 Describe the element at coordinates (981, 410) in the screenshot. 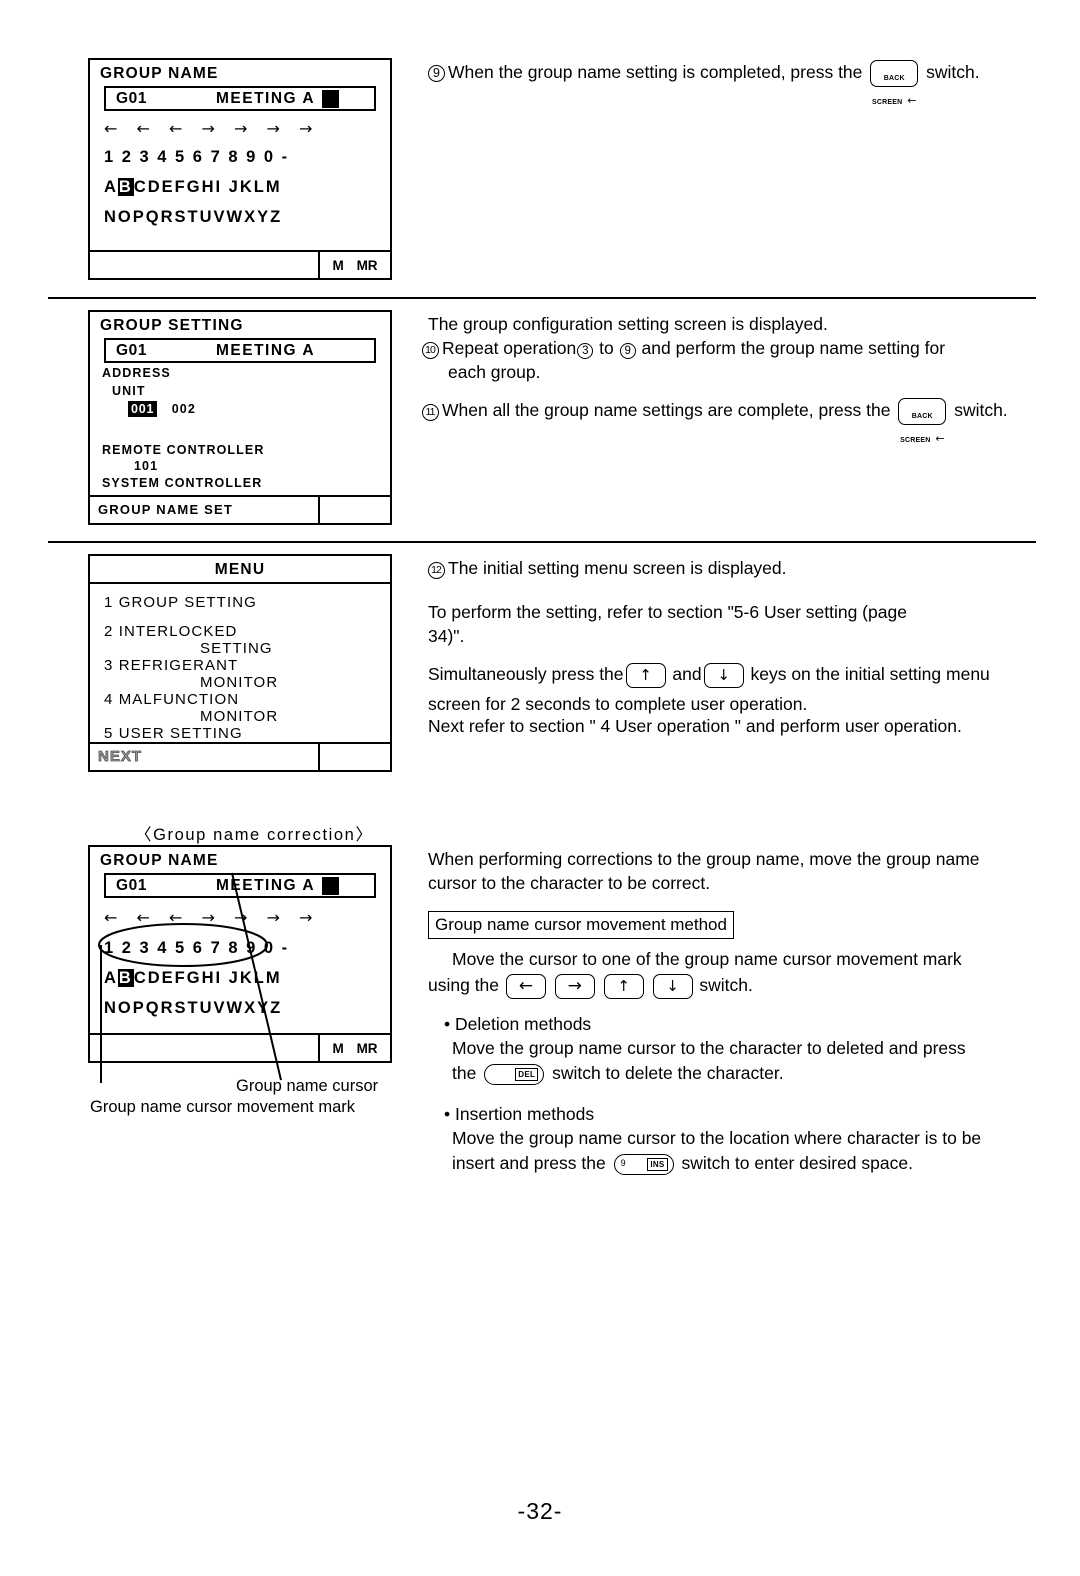

I see `step-11-b: switch.` at that location.